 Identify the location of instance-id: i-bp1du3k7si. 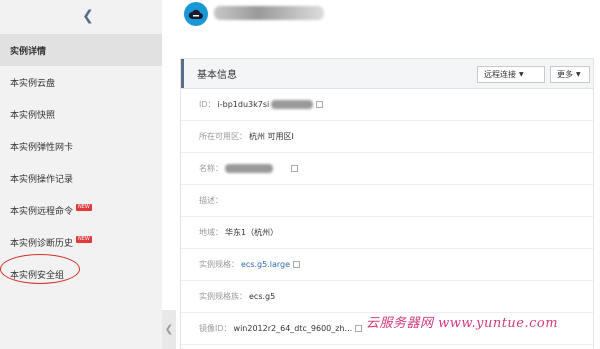
(243, 104).